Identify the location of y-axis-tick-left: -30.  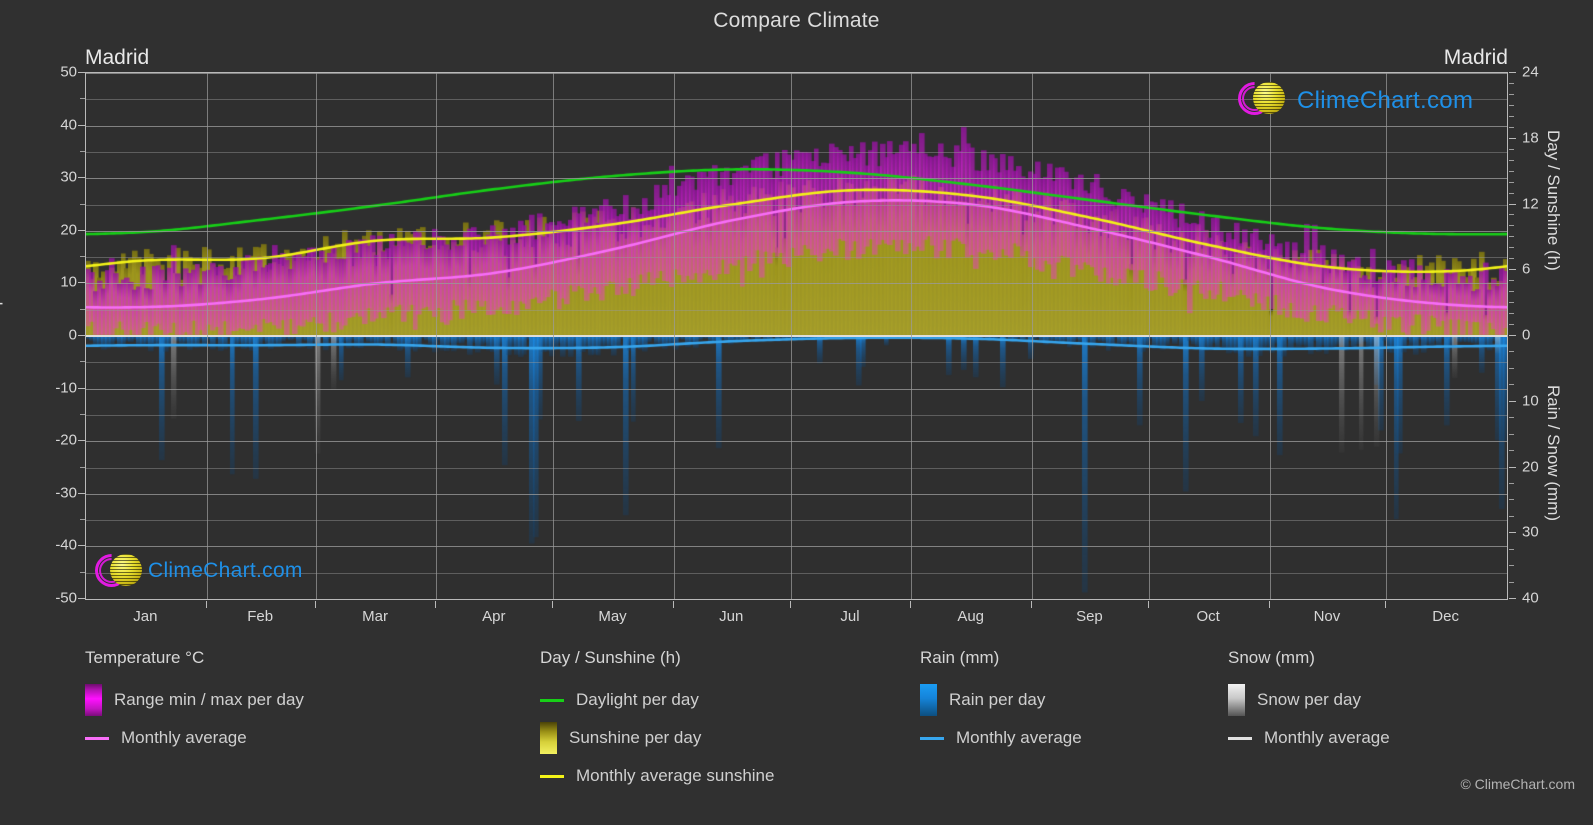
(66, 493).